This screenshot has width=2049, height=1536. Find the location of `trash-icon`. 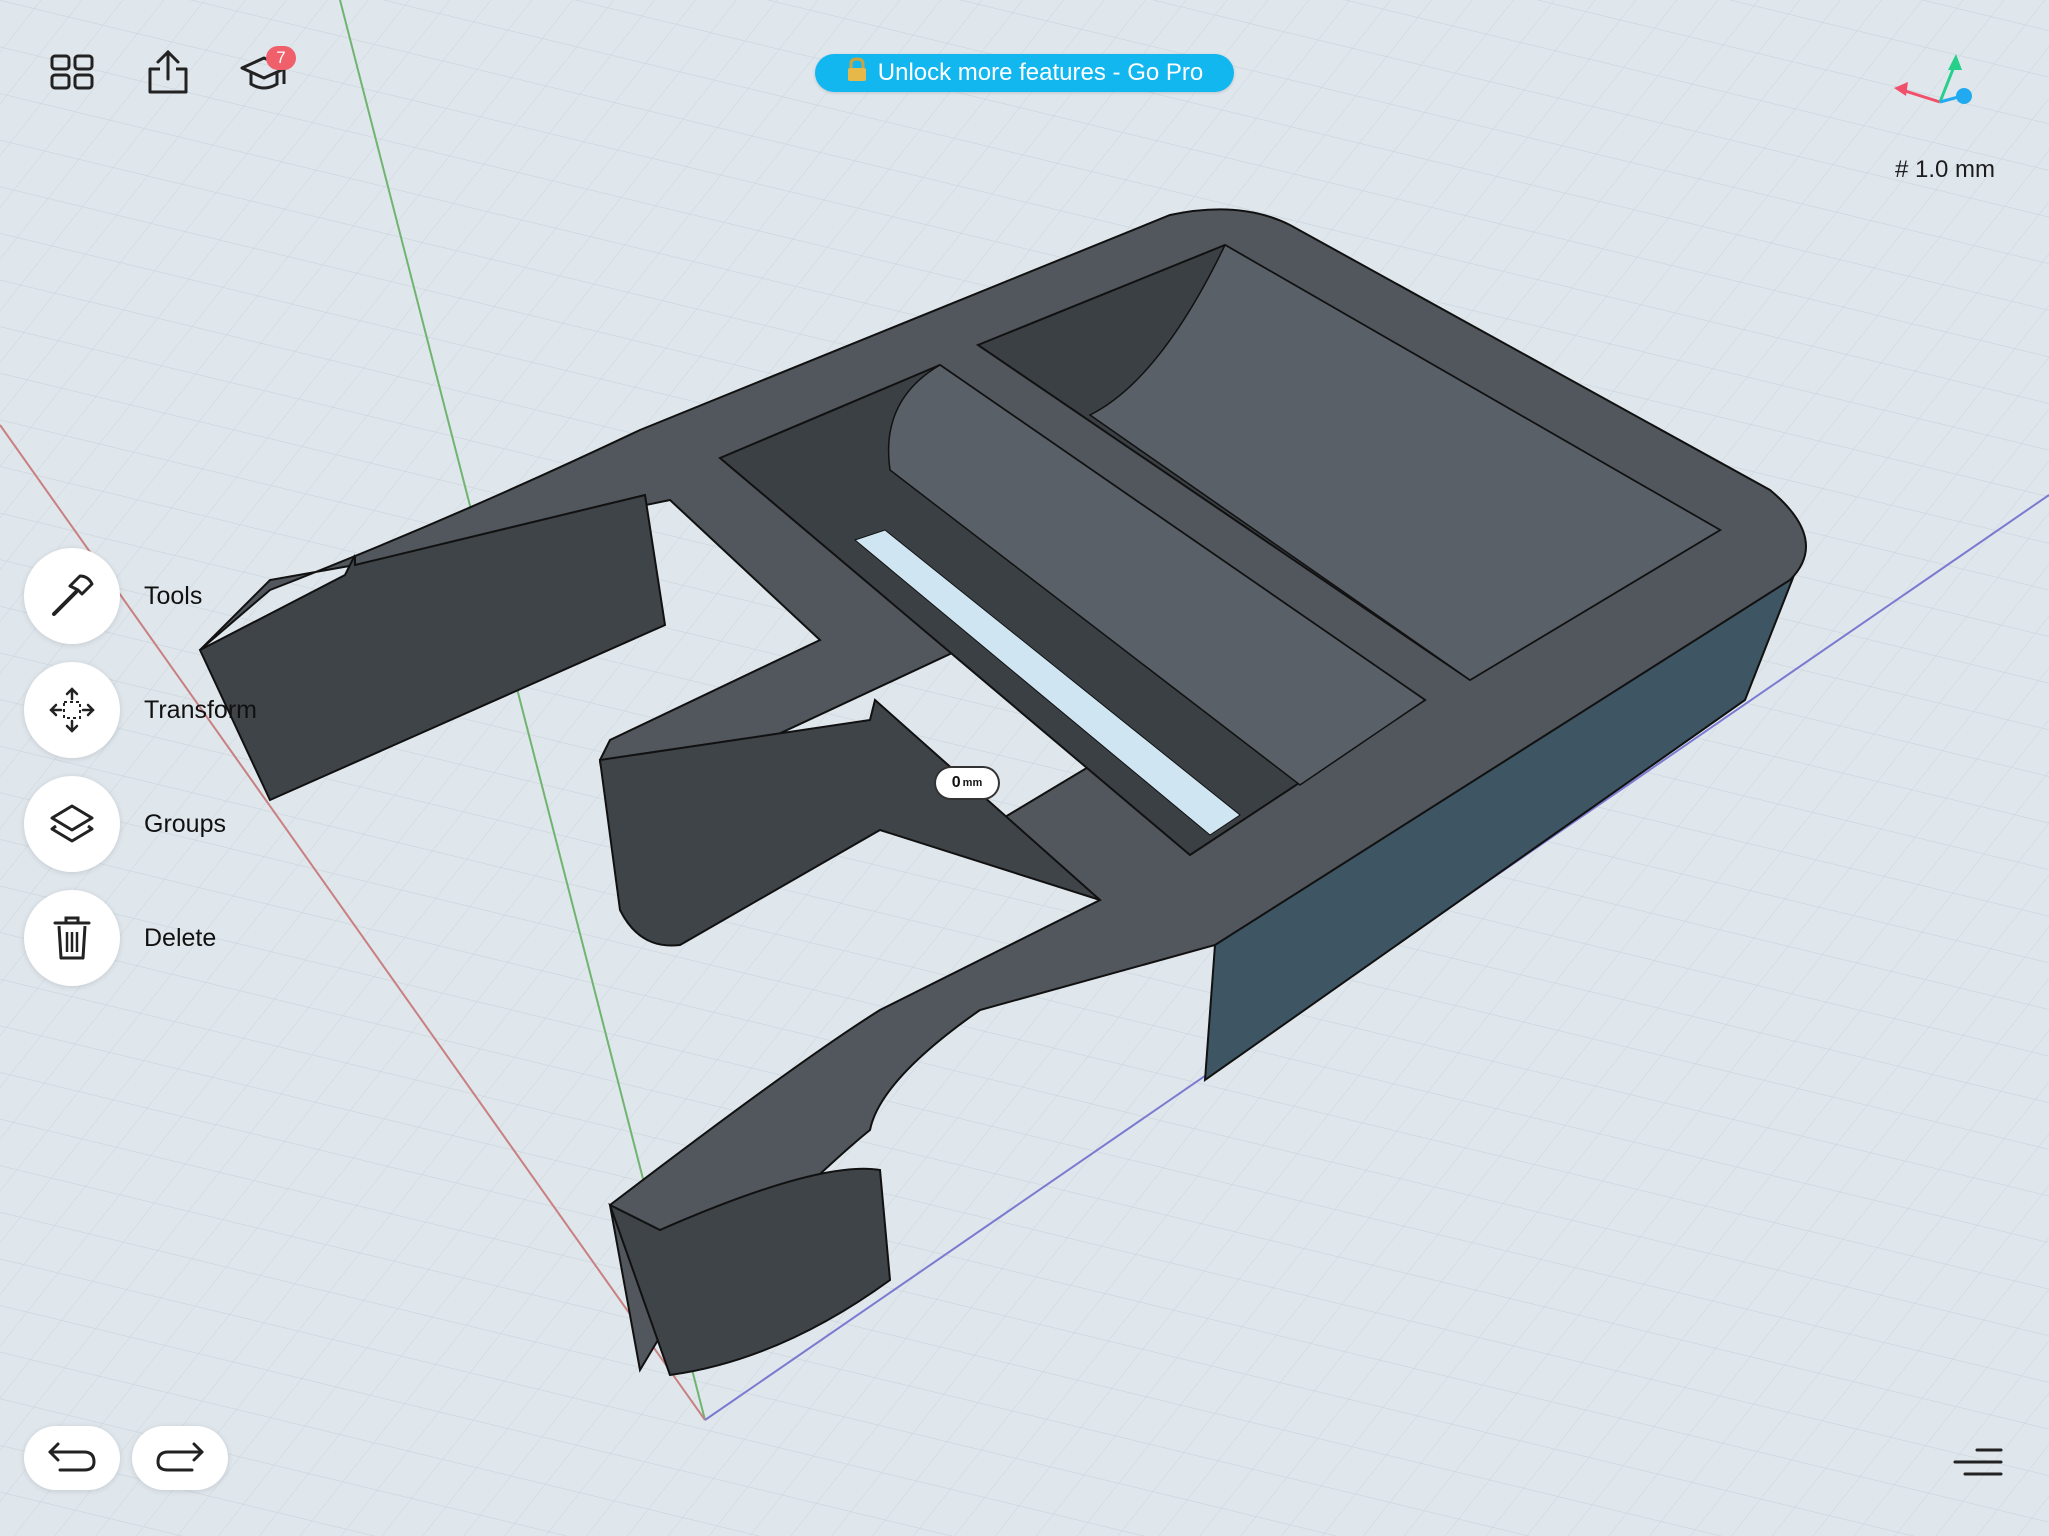

trash-icon is located at coordinates (72, 938).